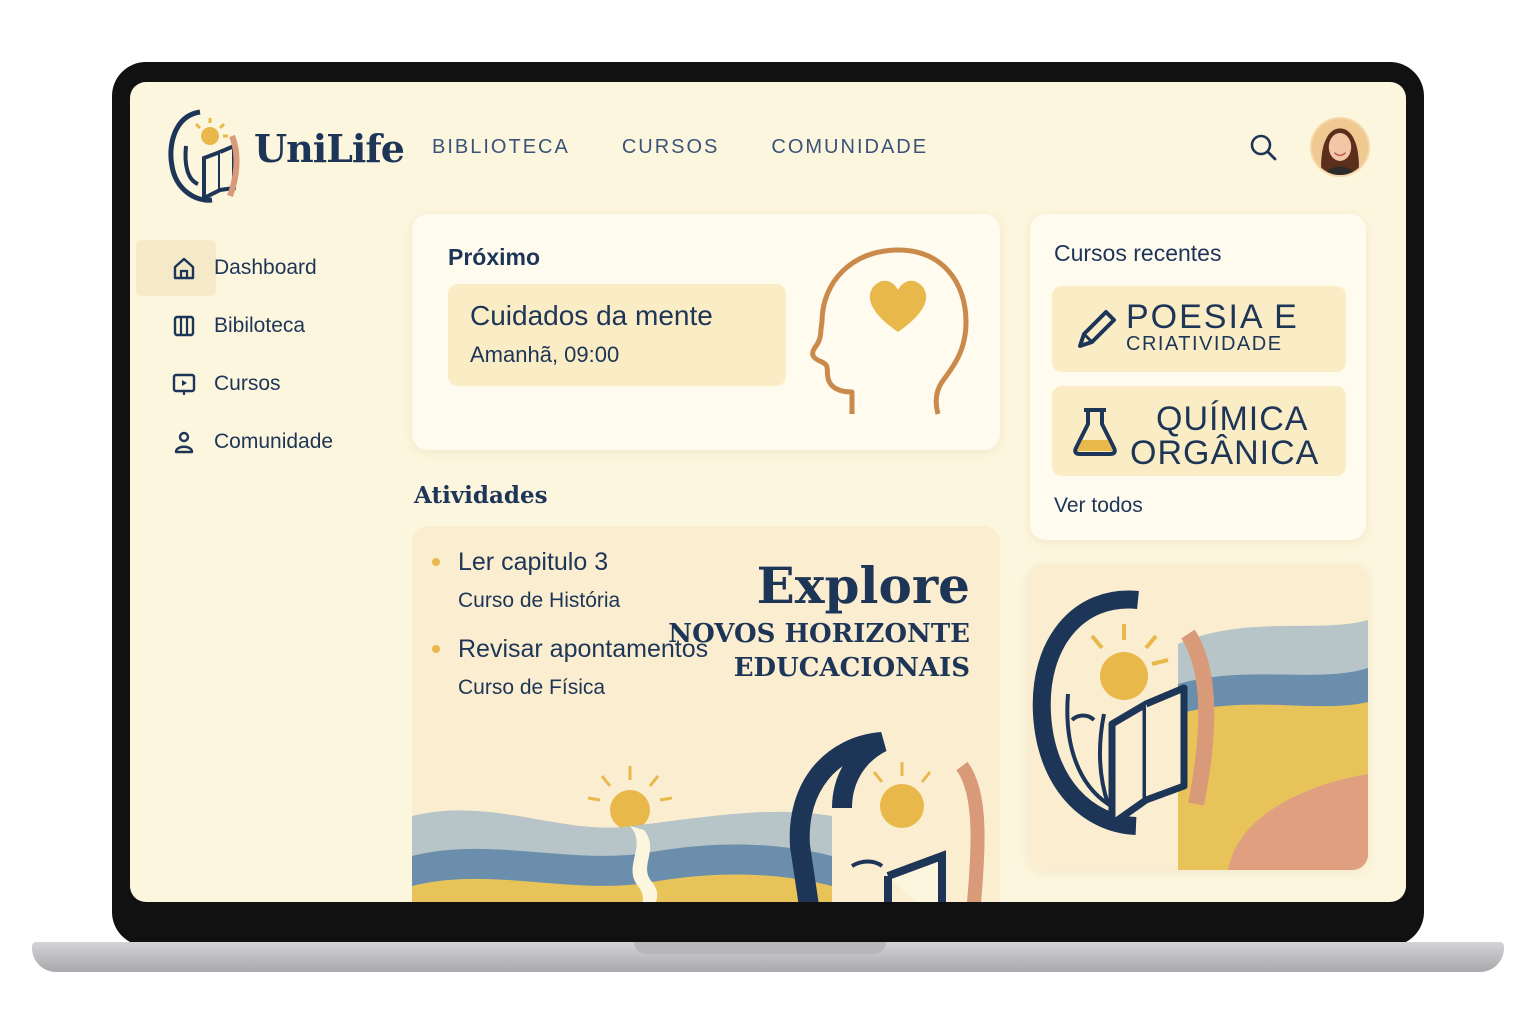 This screenshot has width=1536, height=1024. Describe the element at coordinates (260, 325) in the screenshot. I see `sidebar-item-label: Bibiloteca` at that location.